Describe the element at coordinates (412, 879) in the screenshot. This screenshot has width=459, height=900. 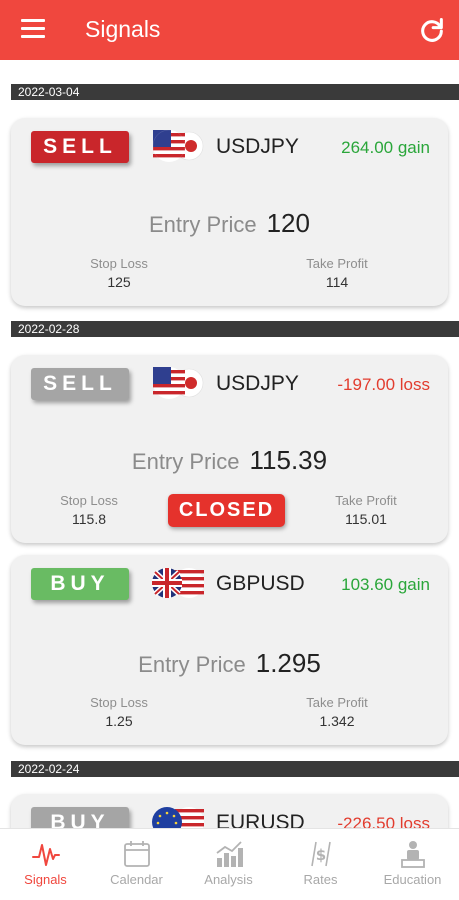
I see `nav-label: Education` at that location.